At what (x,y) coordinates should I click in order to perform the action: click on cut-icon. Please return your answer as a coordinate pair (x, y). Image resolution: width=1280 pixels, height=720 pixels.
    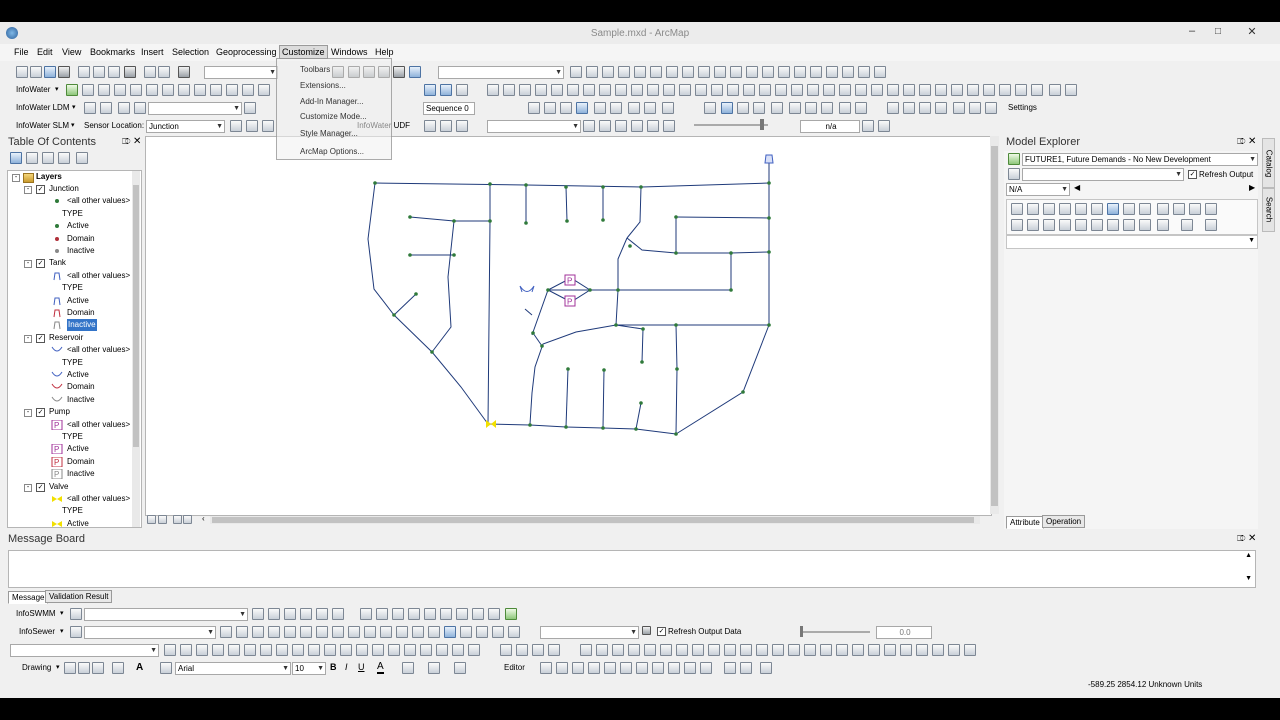
    Looking at the image, I should click on (84, 72).